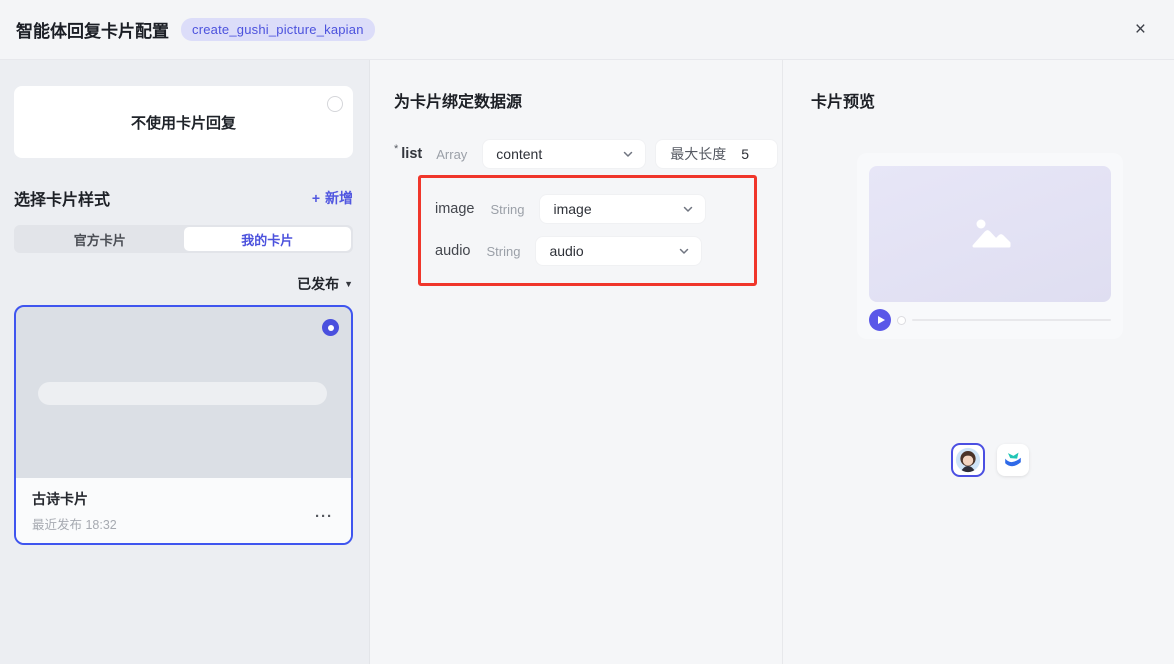  I want to click on preview-image-placeholder, so click(990, 234).